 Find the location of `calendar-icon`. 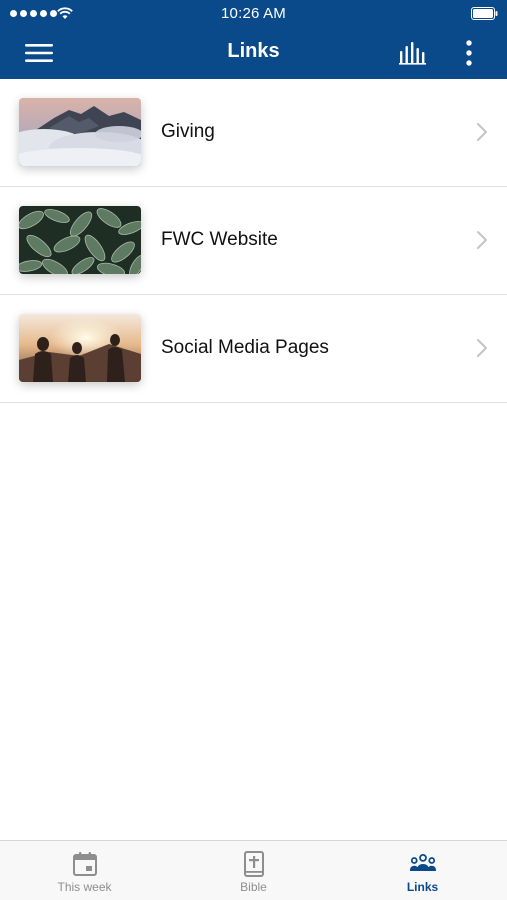

calendar-icon is located at coordinates (84, 864).